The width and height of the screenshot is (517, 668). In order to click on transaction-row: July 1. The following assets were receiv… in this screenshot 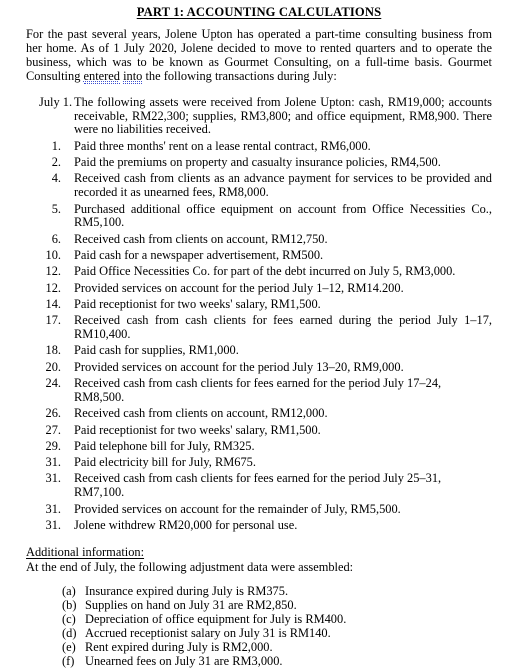, I will do `click(259, 116)`.